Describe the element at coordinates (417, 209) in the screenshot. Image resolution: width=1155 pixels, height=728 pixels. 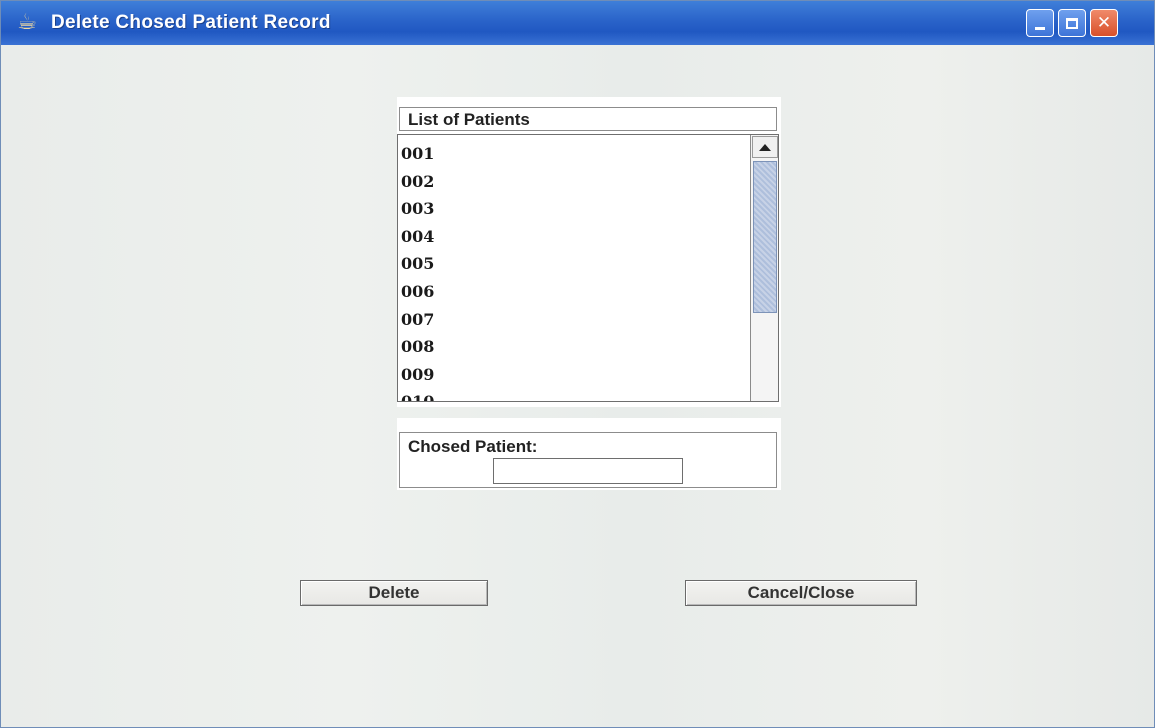
I see `patient-list-item: 003` at that location.